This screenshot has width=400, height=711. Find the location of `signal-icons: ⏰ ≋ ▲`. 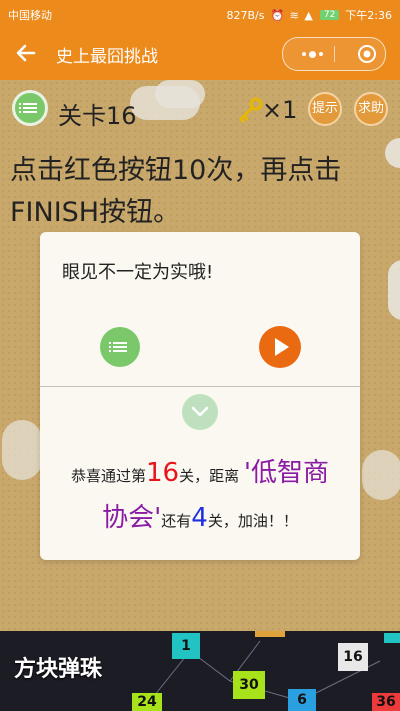

signal-icons: ⏰ ≋ ▲ is located at coordinates (292, 15).